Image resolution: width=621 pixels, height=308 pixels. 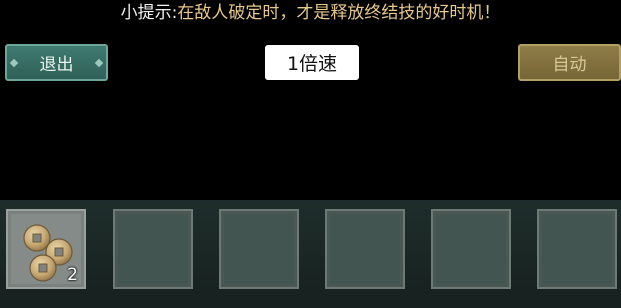 What do you see at coordinates (46, 249) in the screenshot?
I see `item-slot-1: 2` at bounding box center [46, 249].